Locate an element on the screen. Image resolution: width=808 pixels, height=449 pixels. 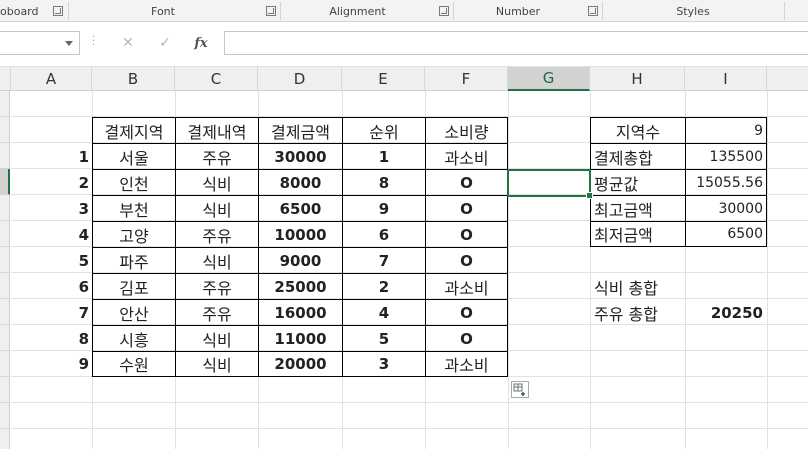
amount-cell: 20000 is located at coordinates (300, 364).